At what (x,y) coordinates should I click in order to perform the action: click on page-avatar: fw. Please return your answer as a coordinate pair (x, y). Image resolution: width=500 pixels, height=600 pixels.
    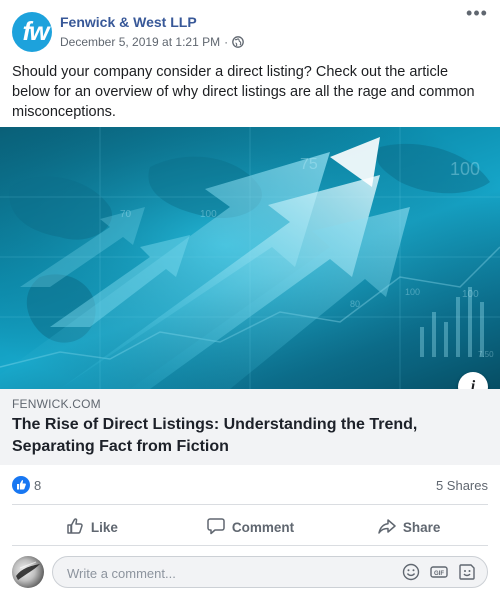
    Looking at the image, I should click on (32, 32).